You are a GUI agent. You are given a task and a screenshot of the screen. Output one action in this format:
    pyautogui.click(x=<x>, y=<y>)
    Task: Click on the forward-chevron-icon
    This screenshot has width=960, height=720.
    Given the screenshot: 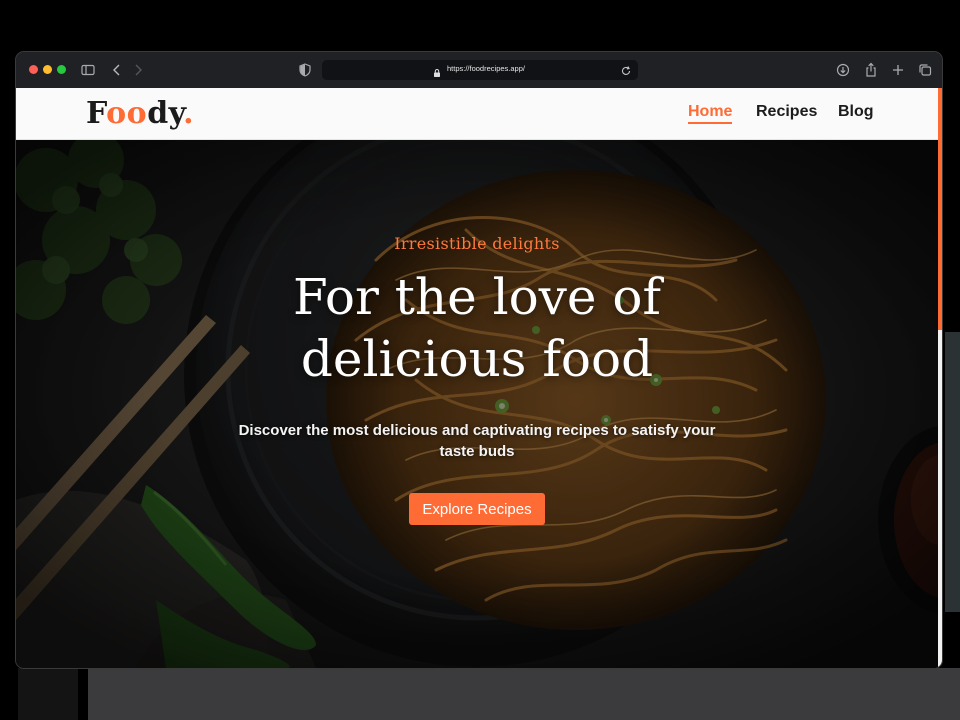 What is the action you would take?
    pyautogui.click(x=138, y=70)
    